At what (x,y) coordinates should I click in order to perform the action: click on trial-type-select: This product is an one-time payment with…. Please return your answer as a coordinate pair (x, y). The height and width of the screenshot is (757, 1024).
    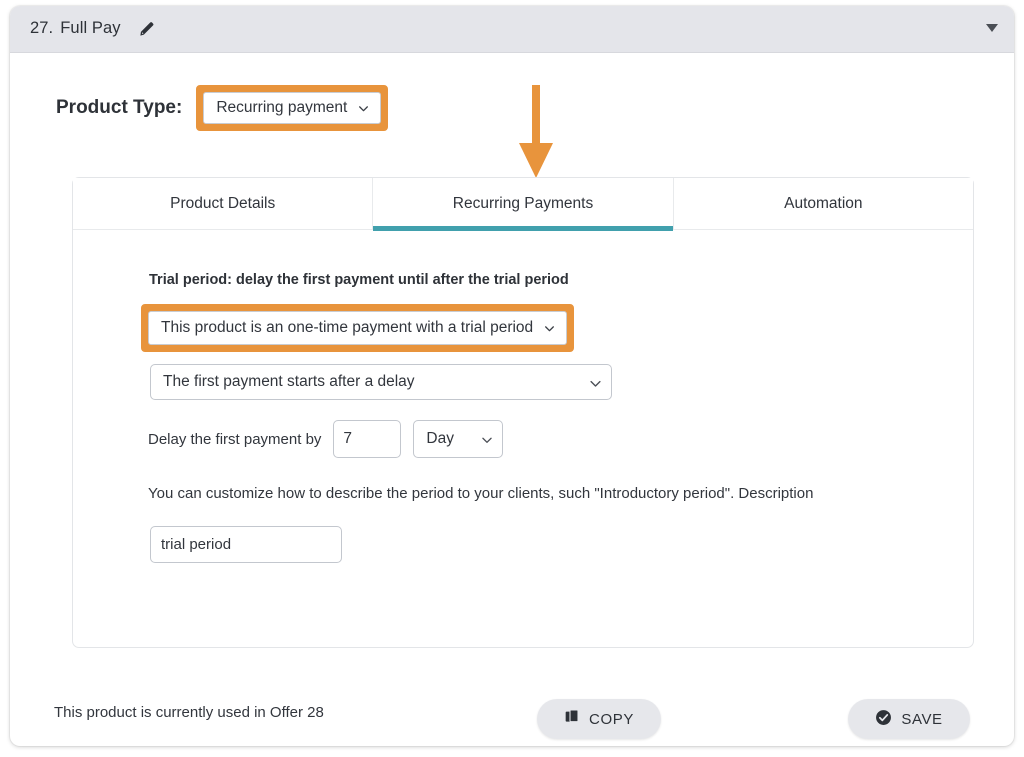
    Looking at the image, I should click on (358, 328).